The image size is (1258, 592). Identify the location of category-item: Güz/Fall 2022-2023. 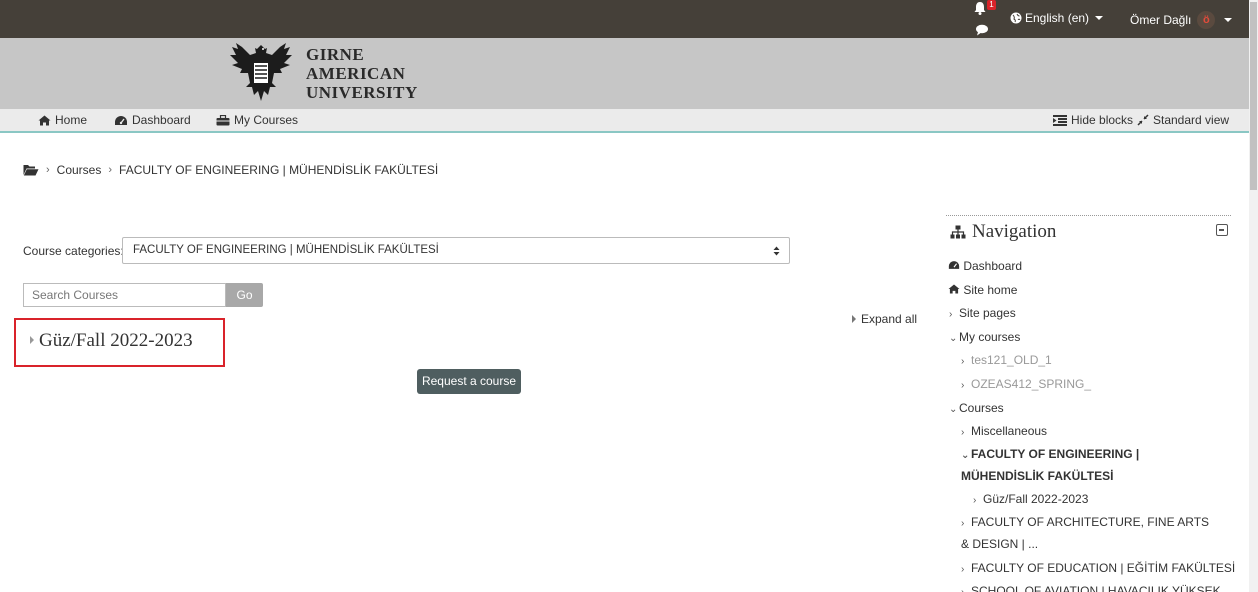
(119, 342).